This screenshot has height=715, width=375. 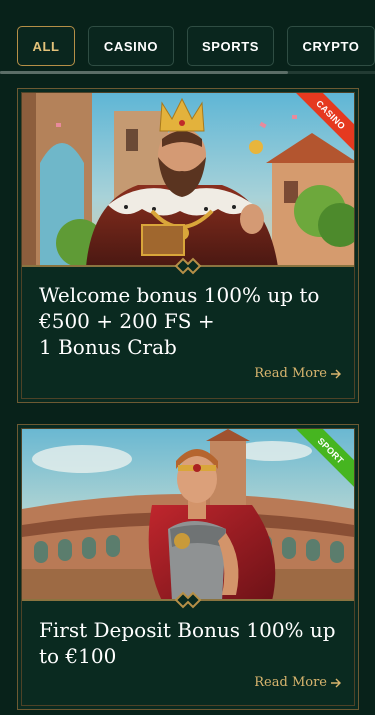 I want to click on tab-casino: CASINO, so click(x=131, y=46).